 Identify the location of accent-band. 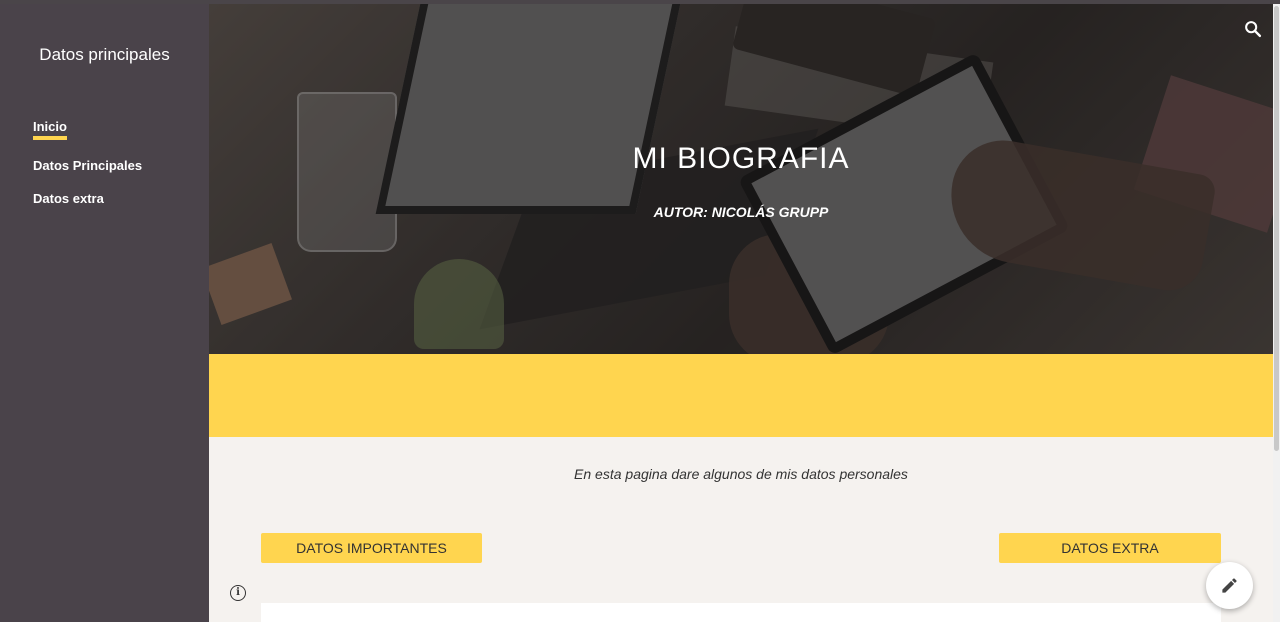
(741, 395).